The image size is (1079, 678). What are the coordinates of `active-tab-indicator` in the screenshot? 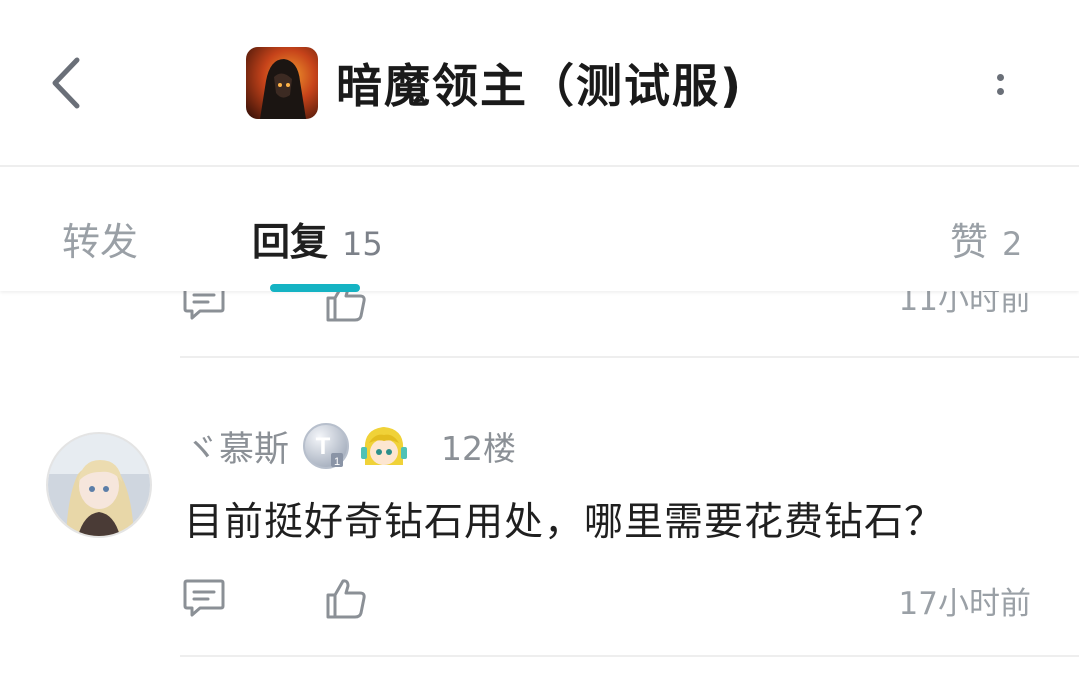 It's located at (315, 288).